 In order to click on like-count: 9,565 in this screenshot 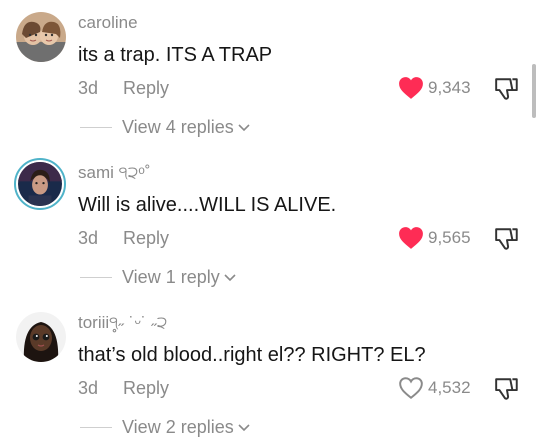, I will do `click(449, 237)`.